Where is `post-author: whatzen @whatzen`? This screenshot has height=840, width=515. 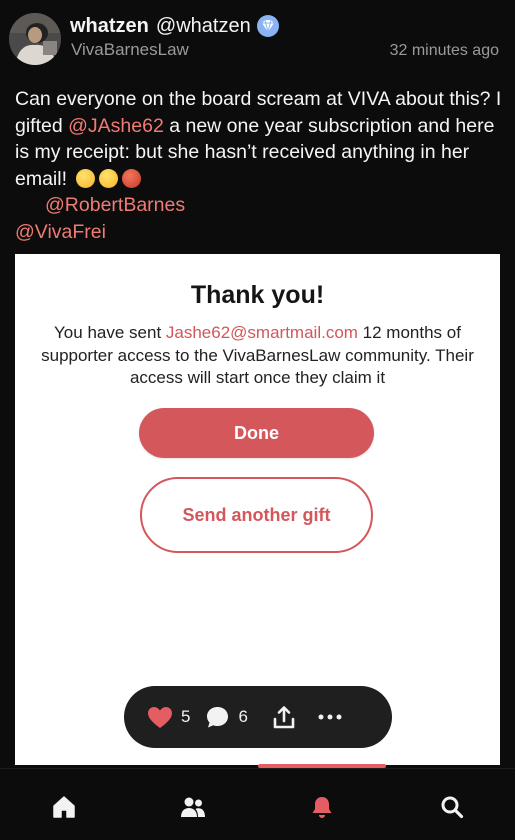 post-author: whatzen @whatzen is located at coordinates (175, 26).